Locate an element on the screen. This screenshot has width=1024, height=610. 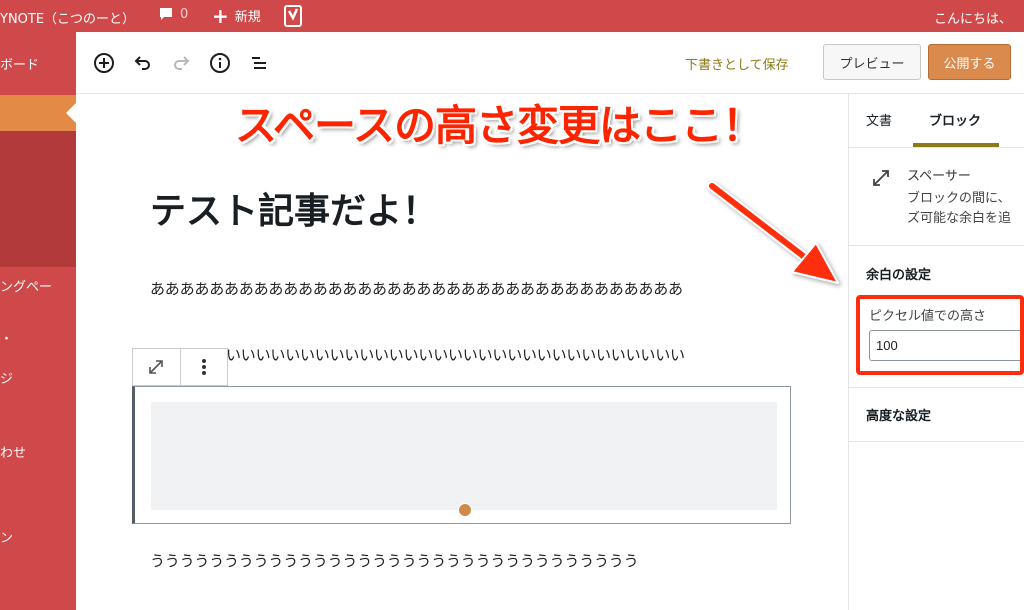
new-content-button: + 新規 is located at coordinates (236, 15).